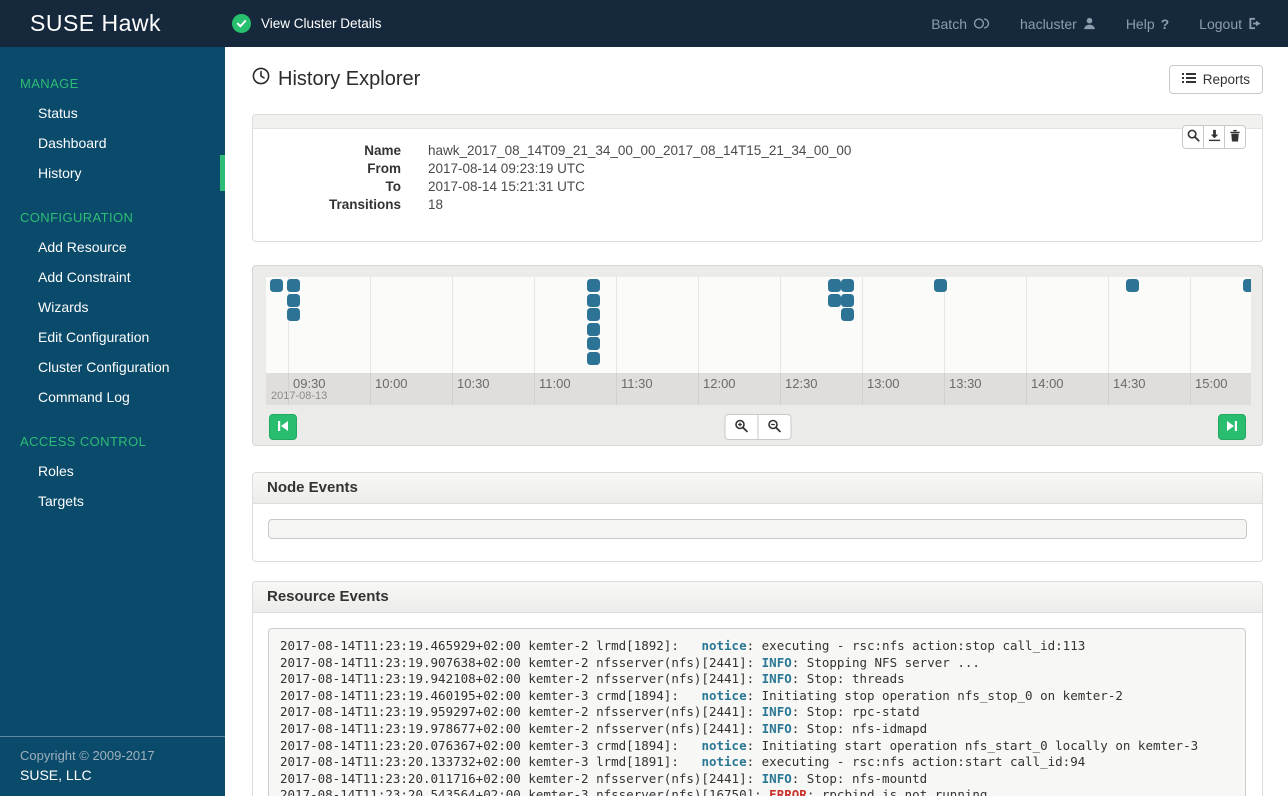 This screenshot has width=1288, height=796. Describe the element at coordinates (112, 501) in the screenshot. I see `sidebar-item-targets: Targets` at that location.